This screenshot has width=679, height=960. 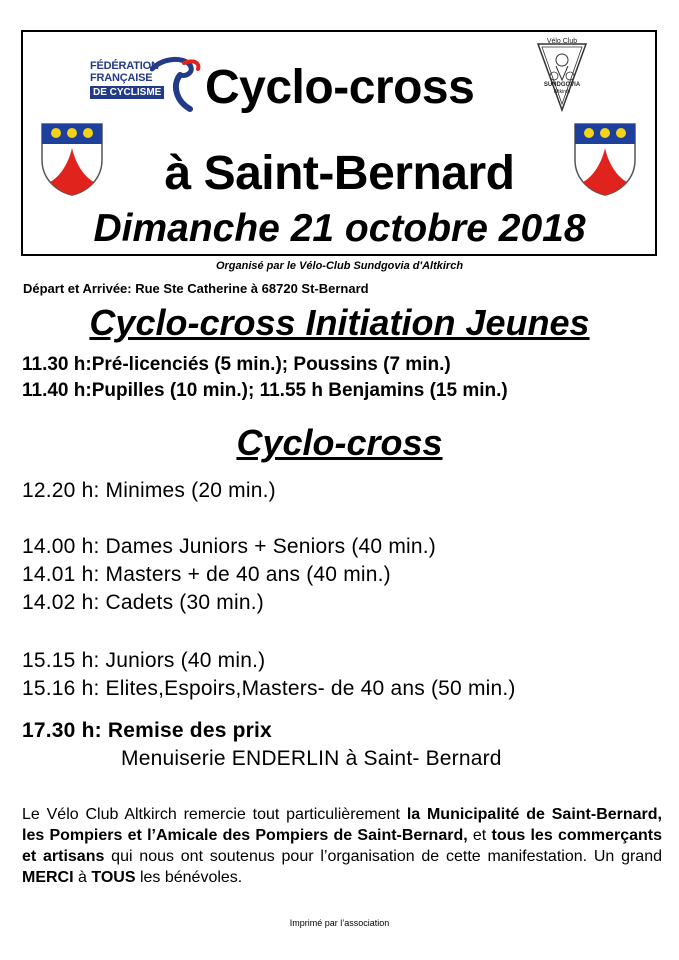 I want to click on ffc-swoosh-icon, so click(x=175, y=84).